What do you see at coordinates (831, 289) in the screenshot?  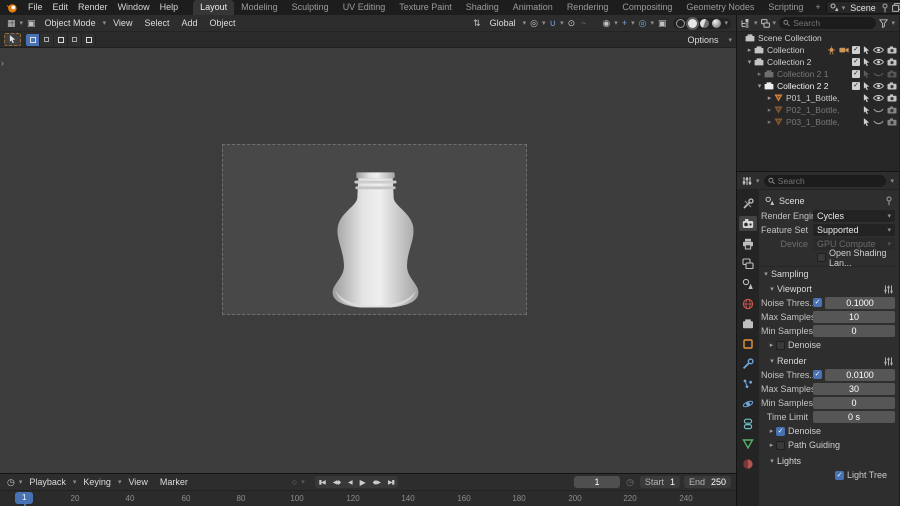 I see `sampling-viewport-header: ▾ Viewport` at bounding box center [831, 289].